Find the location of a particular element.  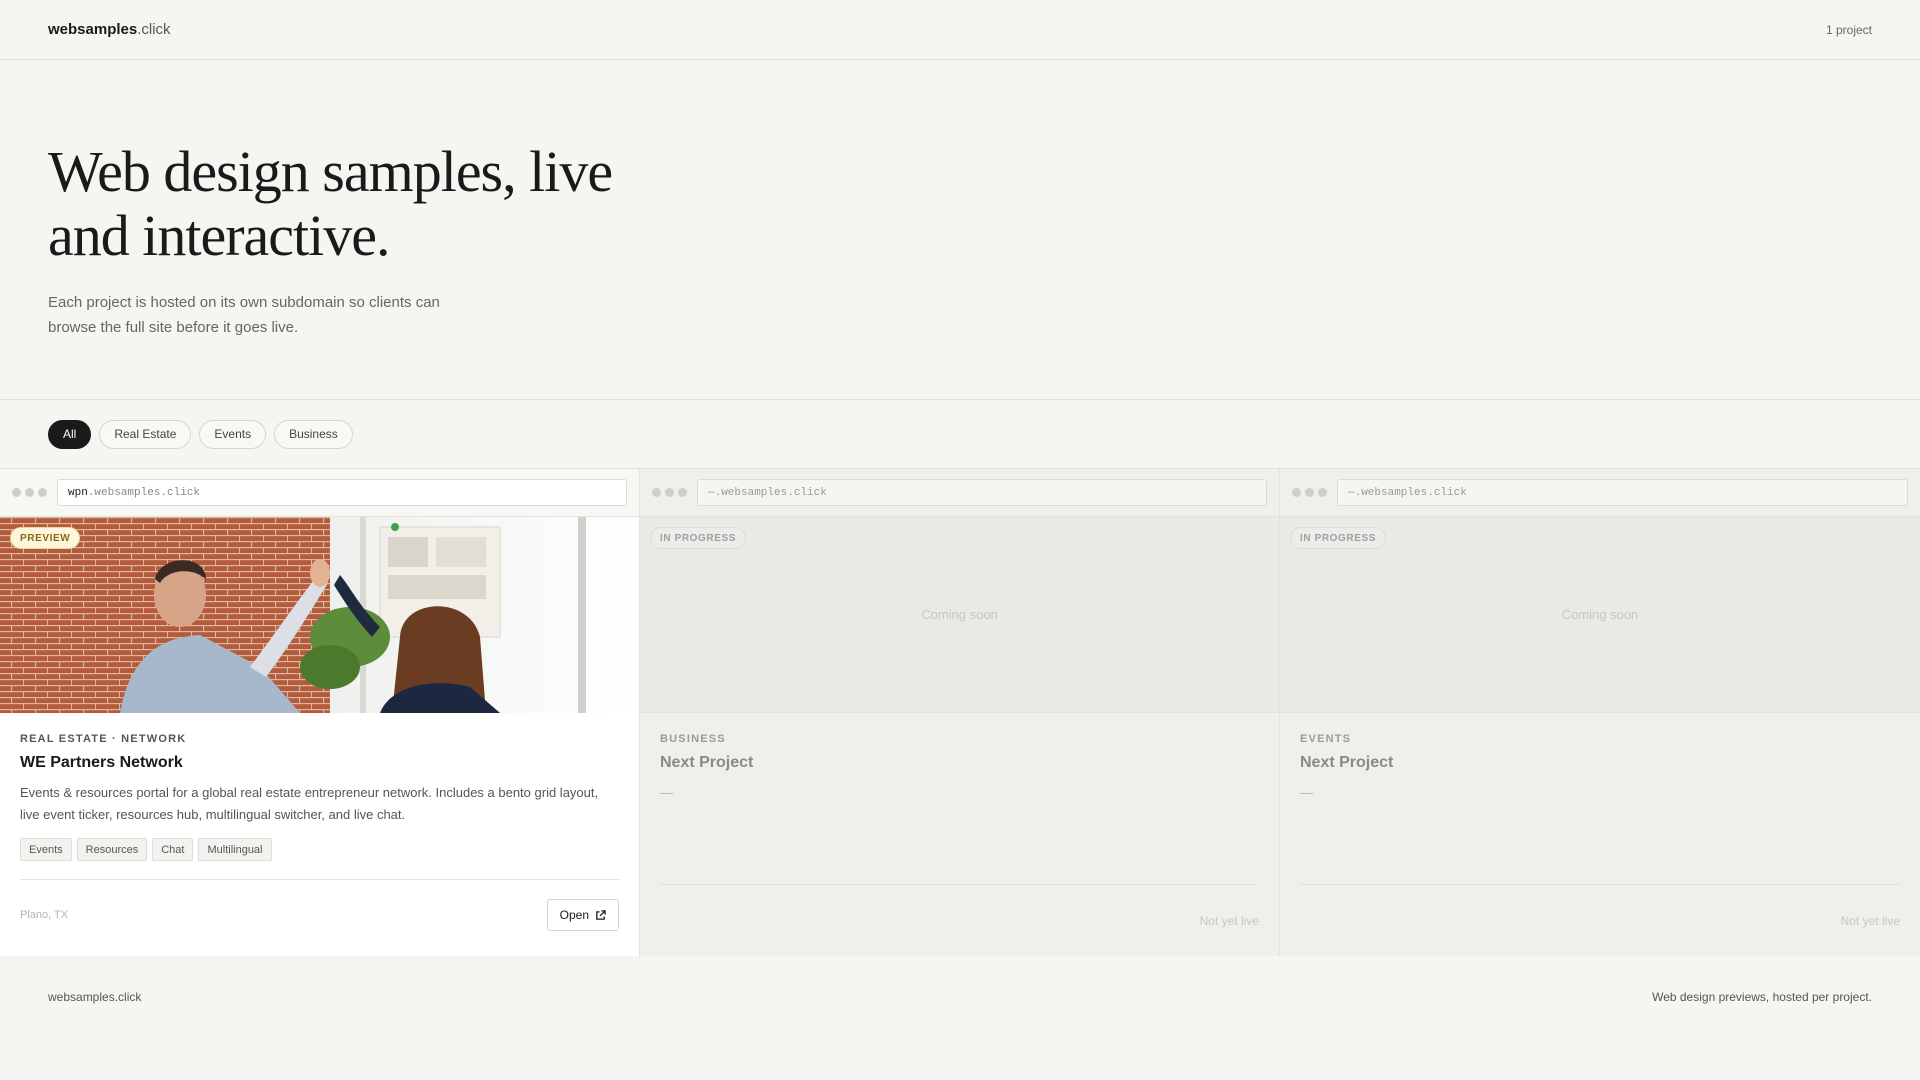

open-button-label: Open is located at coordinates (574, 915).